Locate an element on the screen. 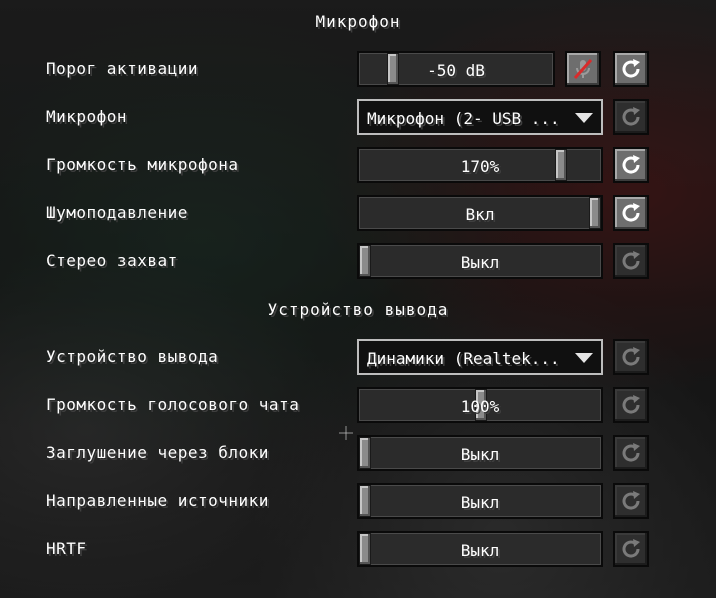 Image resolution: width=716 pixels, height=598 pixels. hrtf-value: Выкл is located at coordinates (480, 550).